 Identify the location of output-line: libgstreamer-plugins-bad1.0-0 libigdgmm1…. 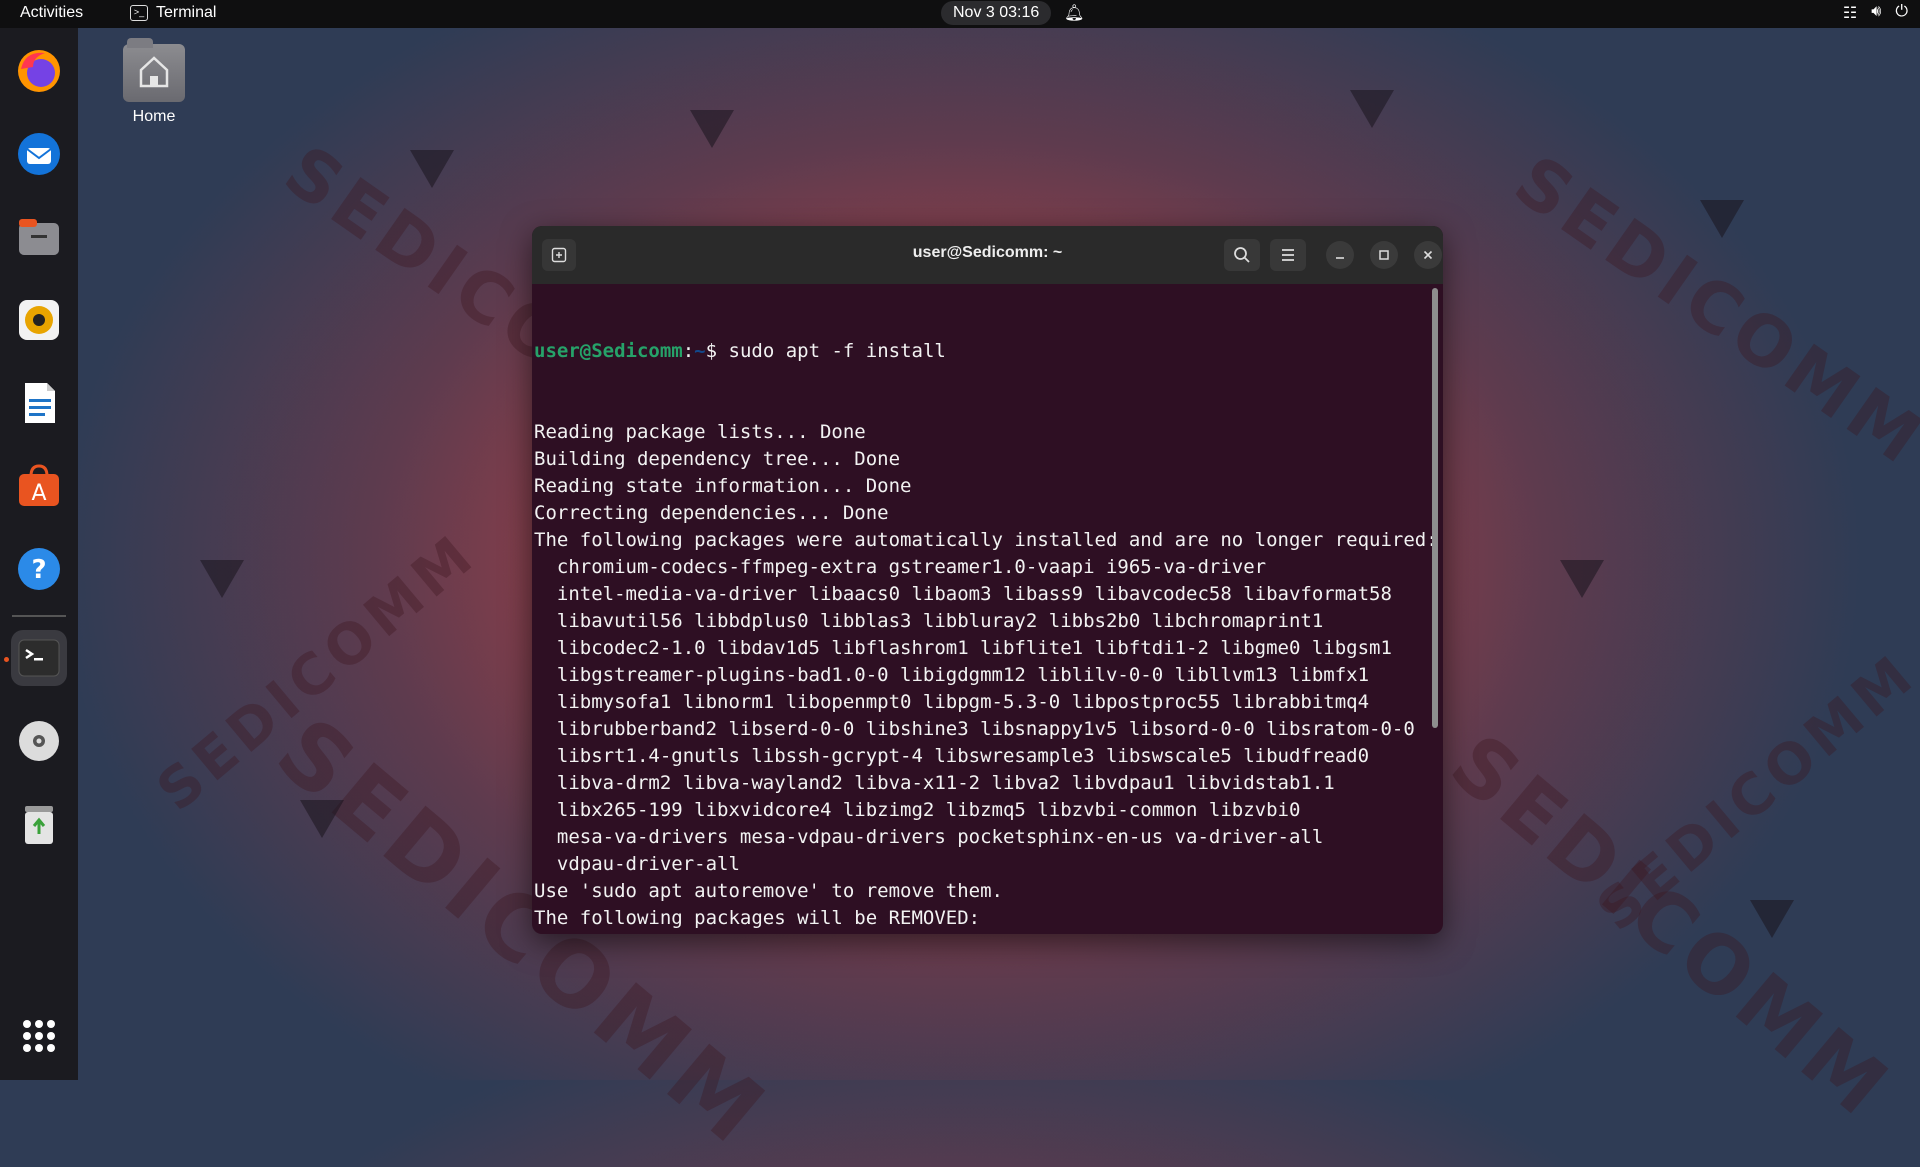
(952, 675).